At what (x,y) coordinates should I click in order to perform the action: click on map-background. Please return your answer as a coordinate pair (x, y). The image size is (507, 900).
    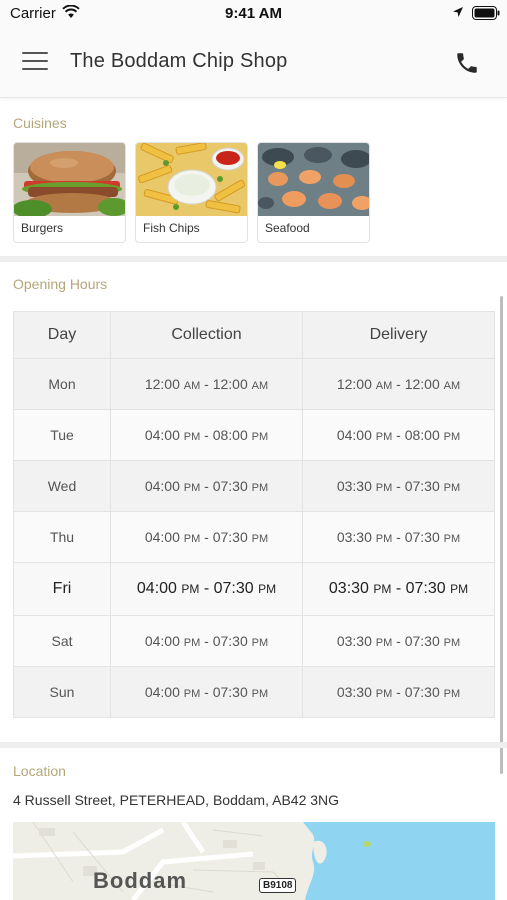
    Looking at the image, I should click on (254, 861).